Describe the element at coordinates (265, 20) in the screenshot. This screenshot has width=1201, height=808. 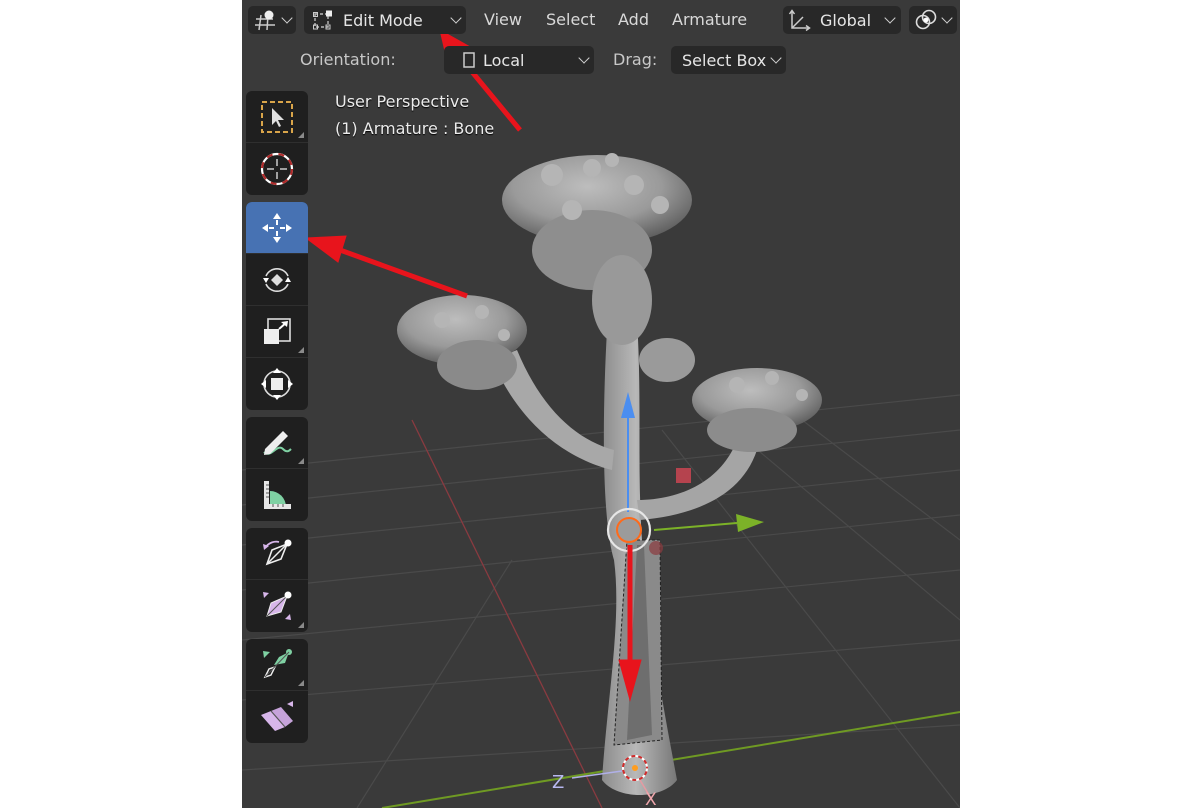
I see `3d-viewport-icon` at that location.